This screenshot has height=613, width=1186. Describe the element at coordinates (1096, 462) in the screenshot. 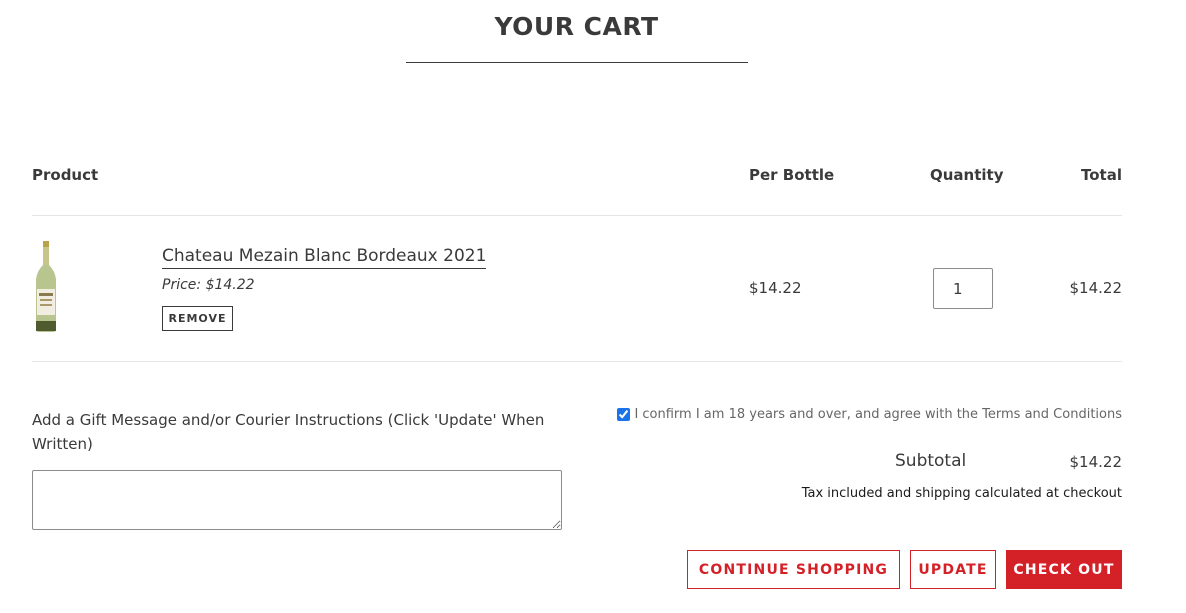

I see `subtotal-value: $14.22` at that location.